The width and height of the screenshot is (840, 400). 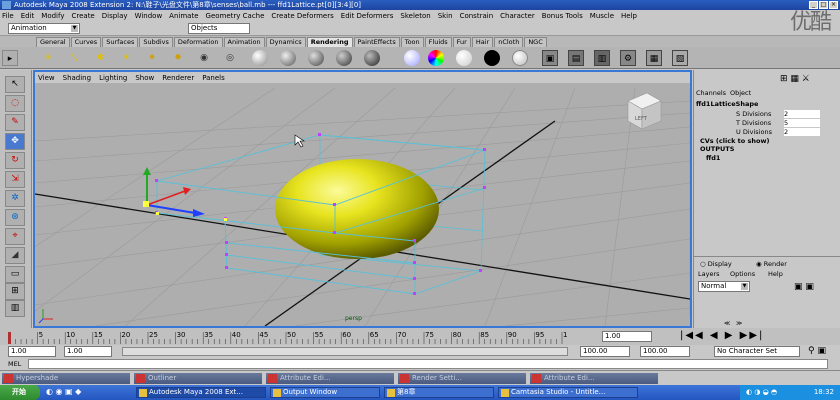 I want to click on attr-t-divisions-value: 5, so click(x=802, y=123).